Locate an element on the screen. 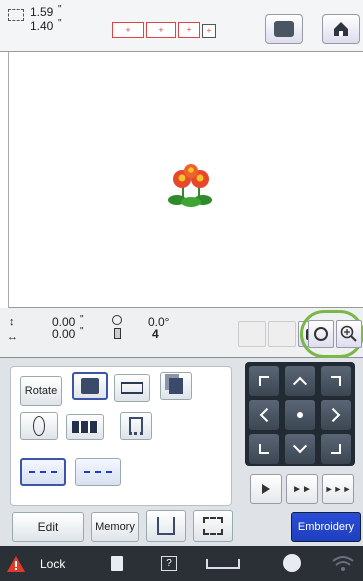 The height and width of the screenshot is (581, 363). move-up-right-button is located at coordinates (336, 381).